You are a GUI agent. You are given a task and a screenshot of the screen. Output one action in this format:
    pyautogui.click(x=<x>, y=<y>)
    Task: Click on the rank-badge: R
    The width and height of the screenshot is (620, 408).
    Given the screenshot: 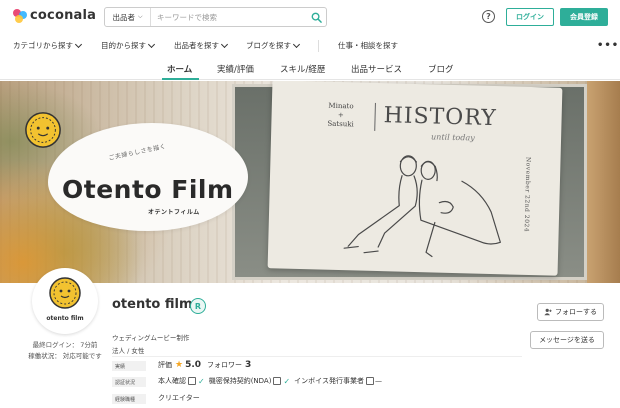 What is the action you would take?
    pyautogui.click(x=198, y=306)
    